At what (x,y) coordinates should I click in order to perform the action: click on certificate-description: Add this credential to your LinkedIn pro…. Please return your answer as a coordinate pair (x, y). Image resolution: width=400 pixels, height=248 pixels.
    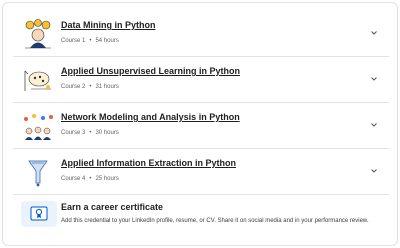
    Looking at the image, I should click on (215, 221).